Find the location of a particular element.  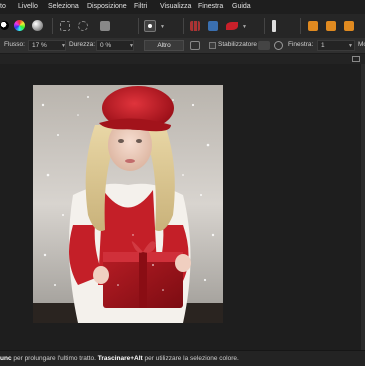

status-text-2: per utilizzare la selezione colore. is located at coordinates (190, 358).